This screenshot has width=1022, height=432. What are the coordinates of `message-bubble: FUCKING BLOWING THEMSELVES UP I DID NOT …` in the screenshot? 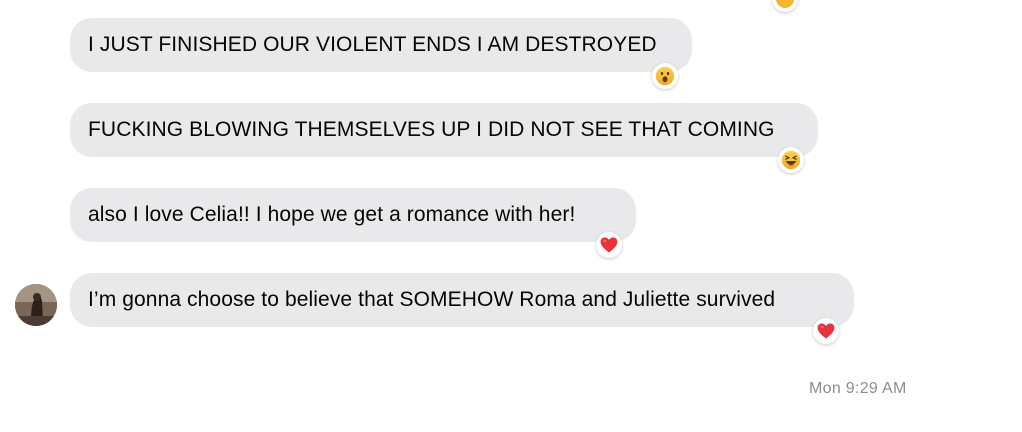 It's located at (444, 130).